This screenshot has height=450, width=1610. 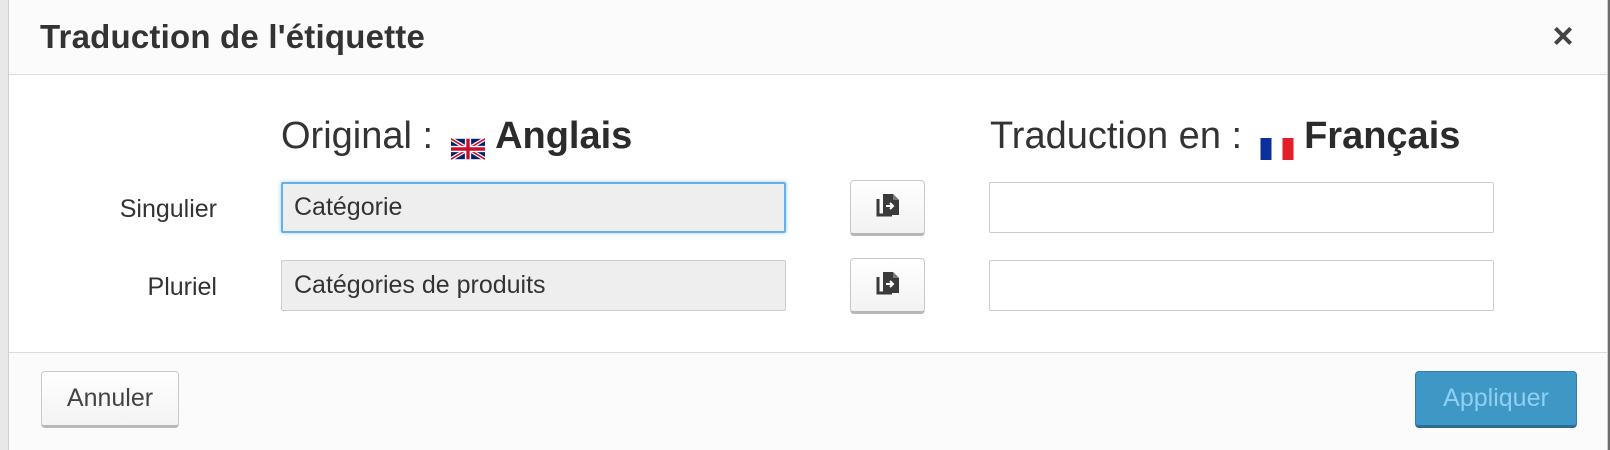 I want to click on apply-button: Appliquer, so click(x=1496, y=399).